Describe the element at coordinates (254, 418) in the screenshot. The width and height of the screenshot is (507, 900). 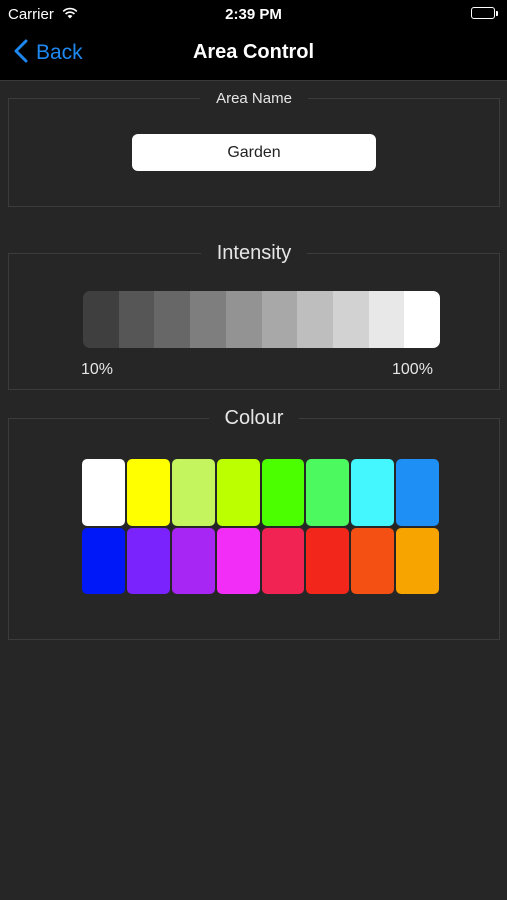
I see `colour-legend: Colour` at that location.